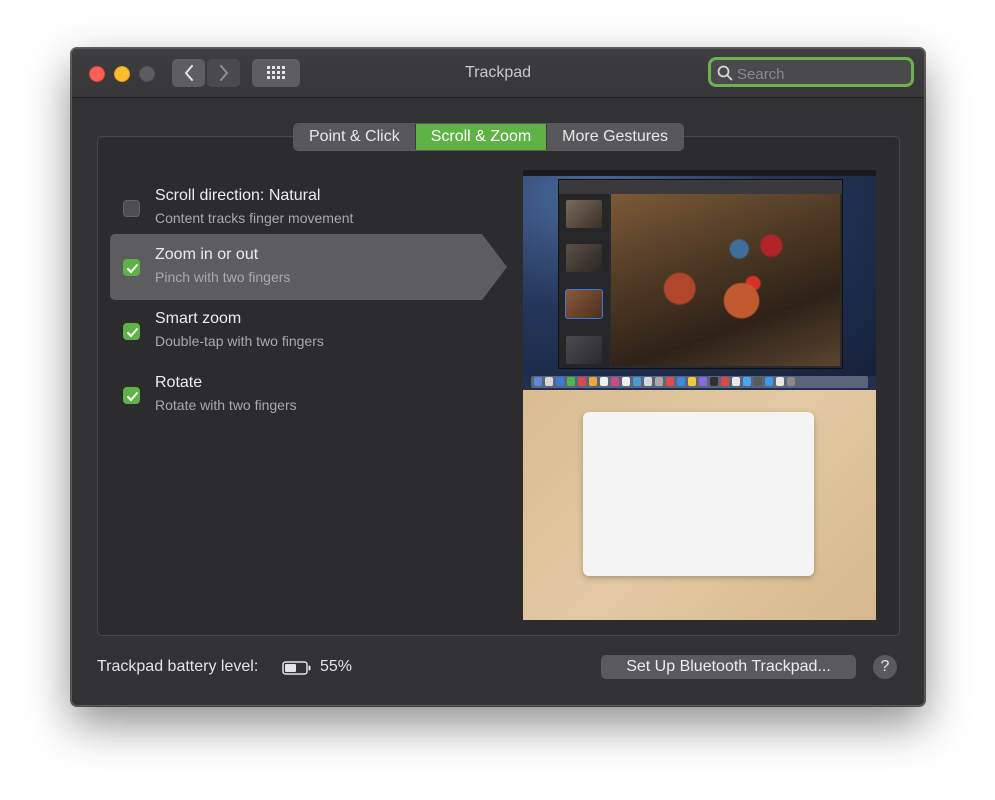 The width and height of the screenshot is (995, 800). Describe the element at coordinates (336, 666) in the screenshot. I see `battery-percentage: 55%` at that location.